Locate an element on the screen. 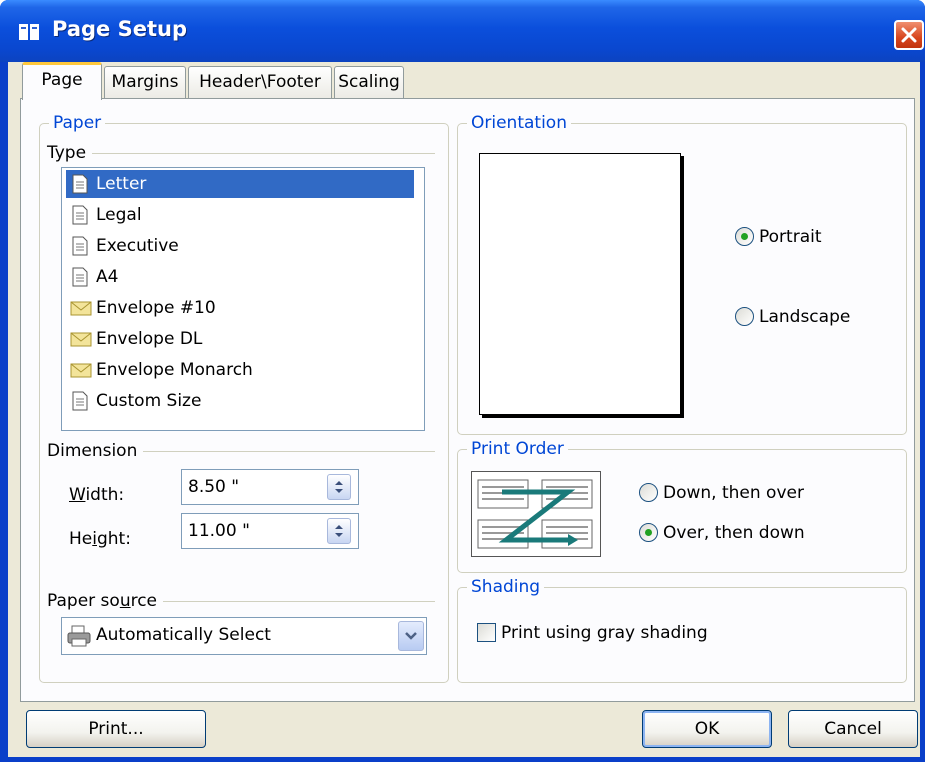 This screenshot has height=762, width=925. chevron-down-icon is located at coordinates (411, 636).